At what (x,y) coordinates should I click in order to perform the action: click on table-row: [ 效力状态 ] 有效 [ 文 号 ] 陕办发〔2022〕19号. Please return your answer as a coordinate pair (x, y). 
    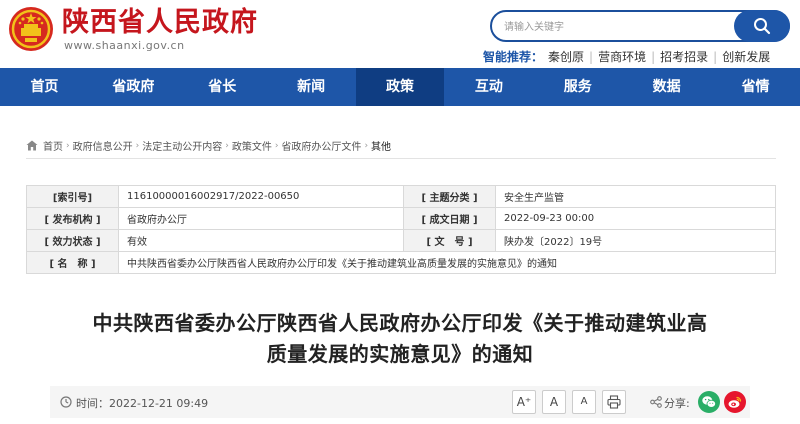
    Looking at the image, I should click on (401, 240).